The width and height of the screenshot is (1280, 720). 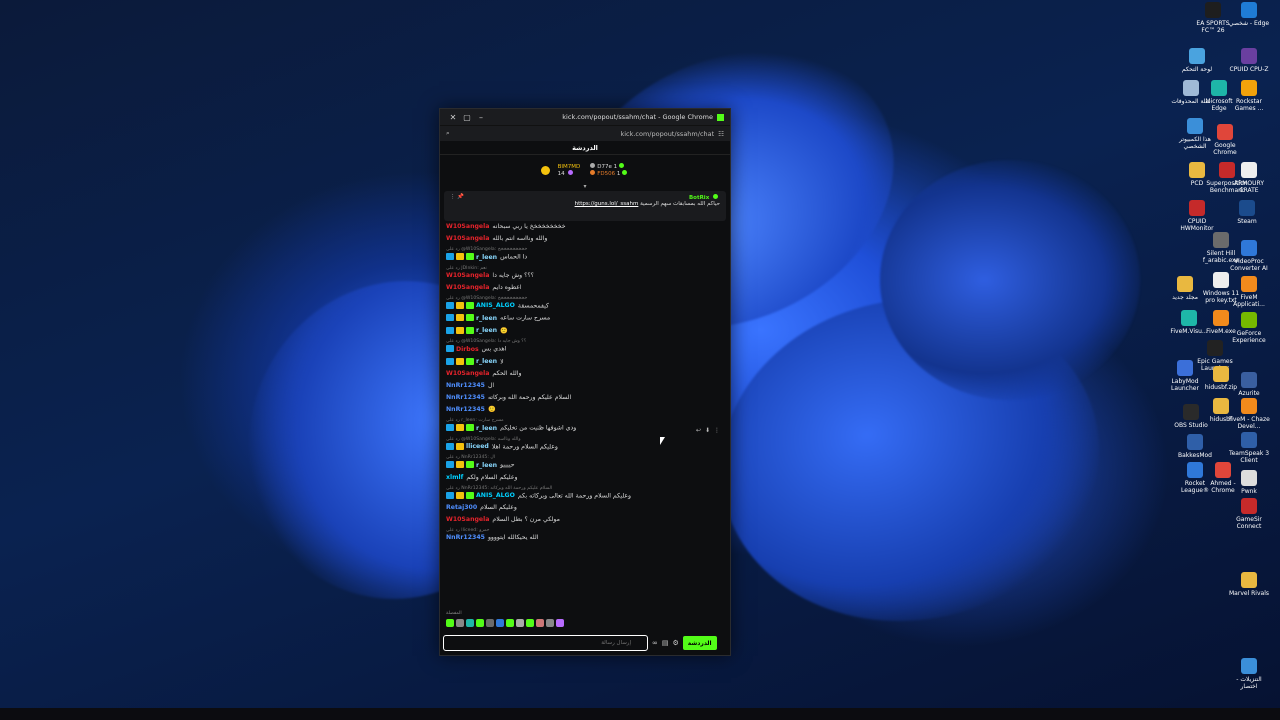 What do you see at coordinates (1197, 216) in the screenshot?
I see `desktop-shortcut: CPUID HWMonitor` at bounding box center [1197, 216].